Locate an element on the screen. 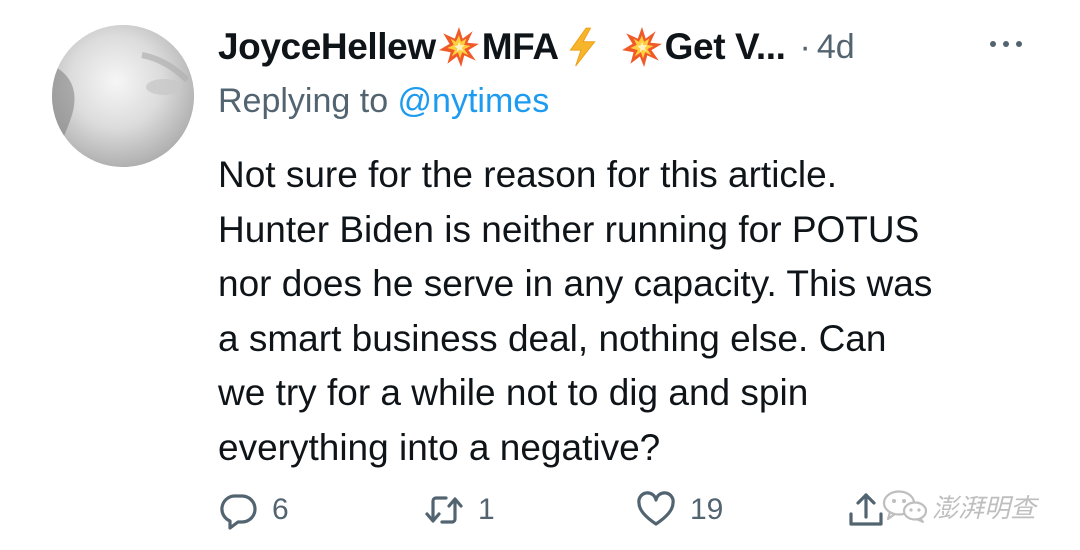 Image resolution: width=1080 pixels, height=550 pixels. more-options-icon is located at coordinates (1006, 44).